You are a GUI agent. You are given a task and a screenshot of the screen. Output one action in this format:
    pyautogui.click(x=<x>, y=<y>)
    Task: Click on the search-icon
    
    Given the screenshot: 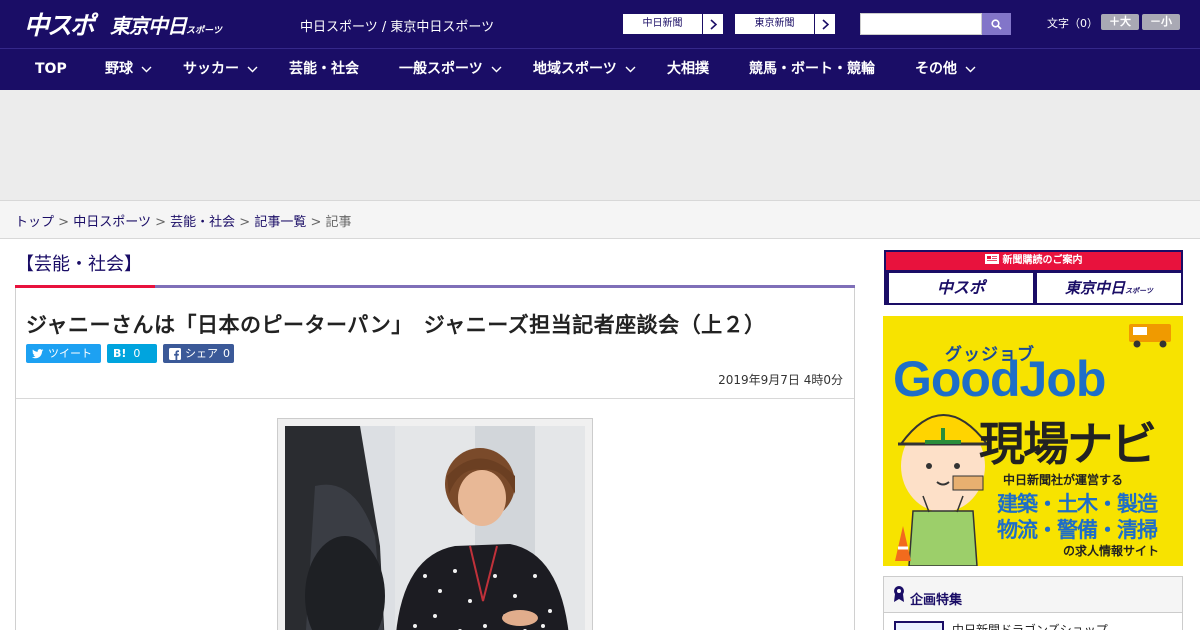 What is the action you would take?
    pyautogui.click(x=996, y=24)
    